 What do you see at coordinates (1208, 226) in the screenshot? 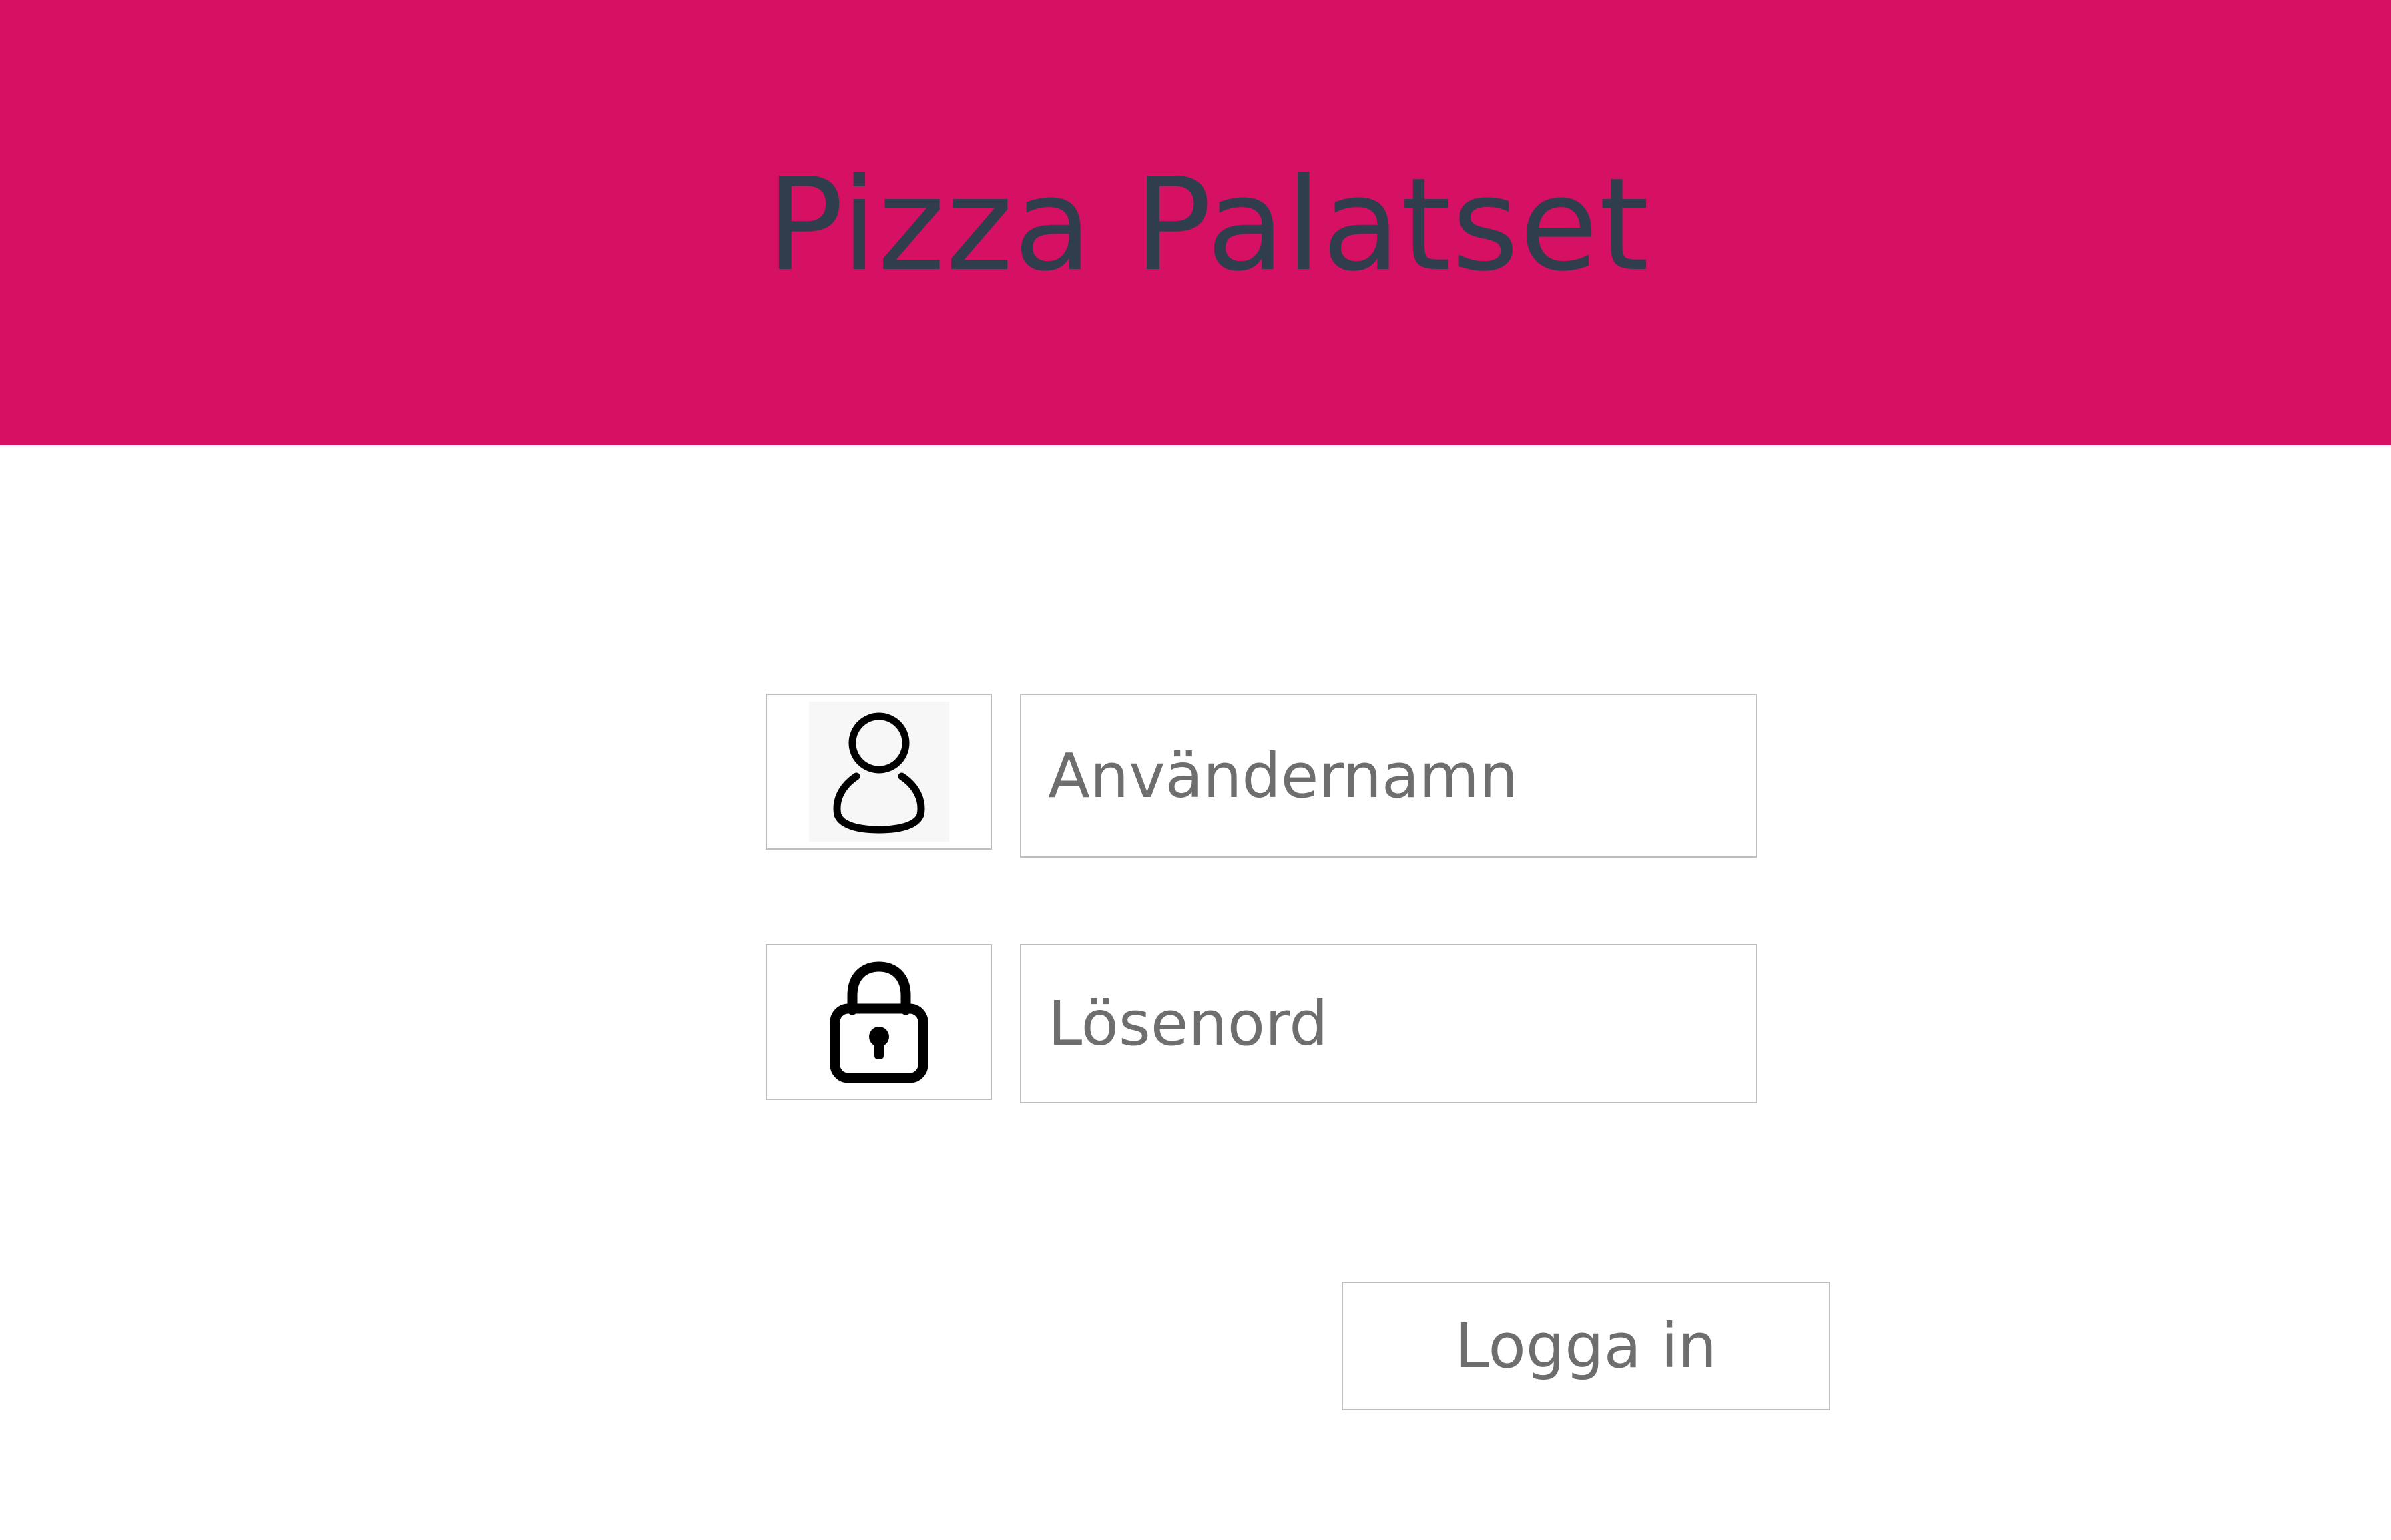
I see `app-title: Pizza Palatset` at bounding box center [1208, 226].